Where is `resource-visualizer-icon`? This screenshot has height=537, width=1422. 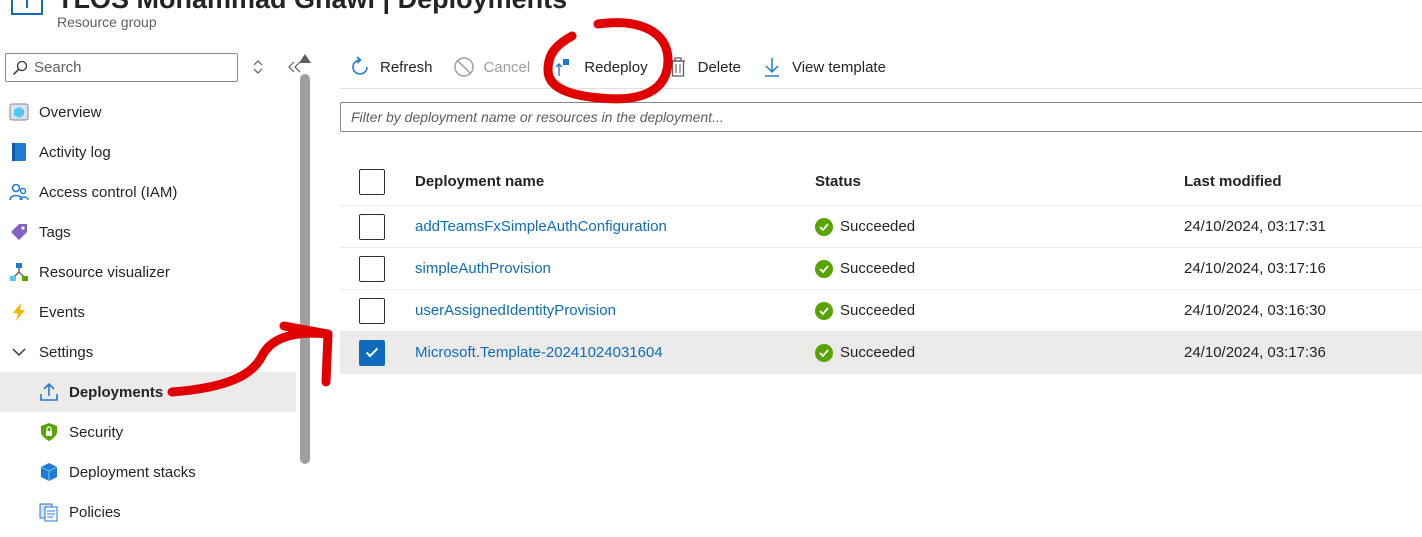 resource-visualizer-icon is located at coordinates (19, 272).